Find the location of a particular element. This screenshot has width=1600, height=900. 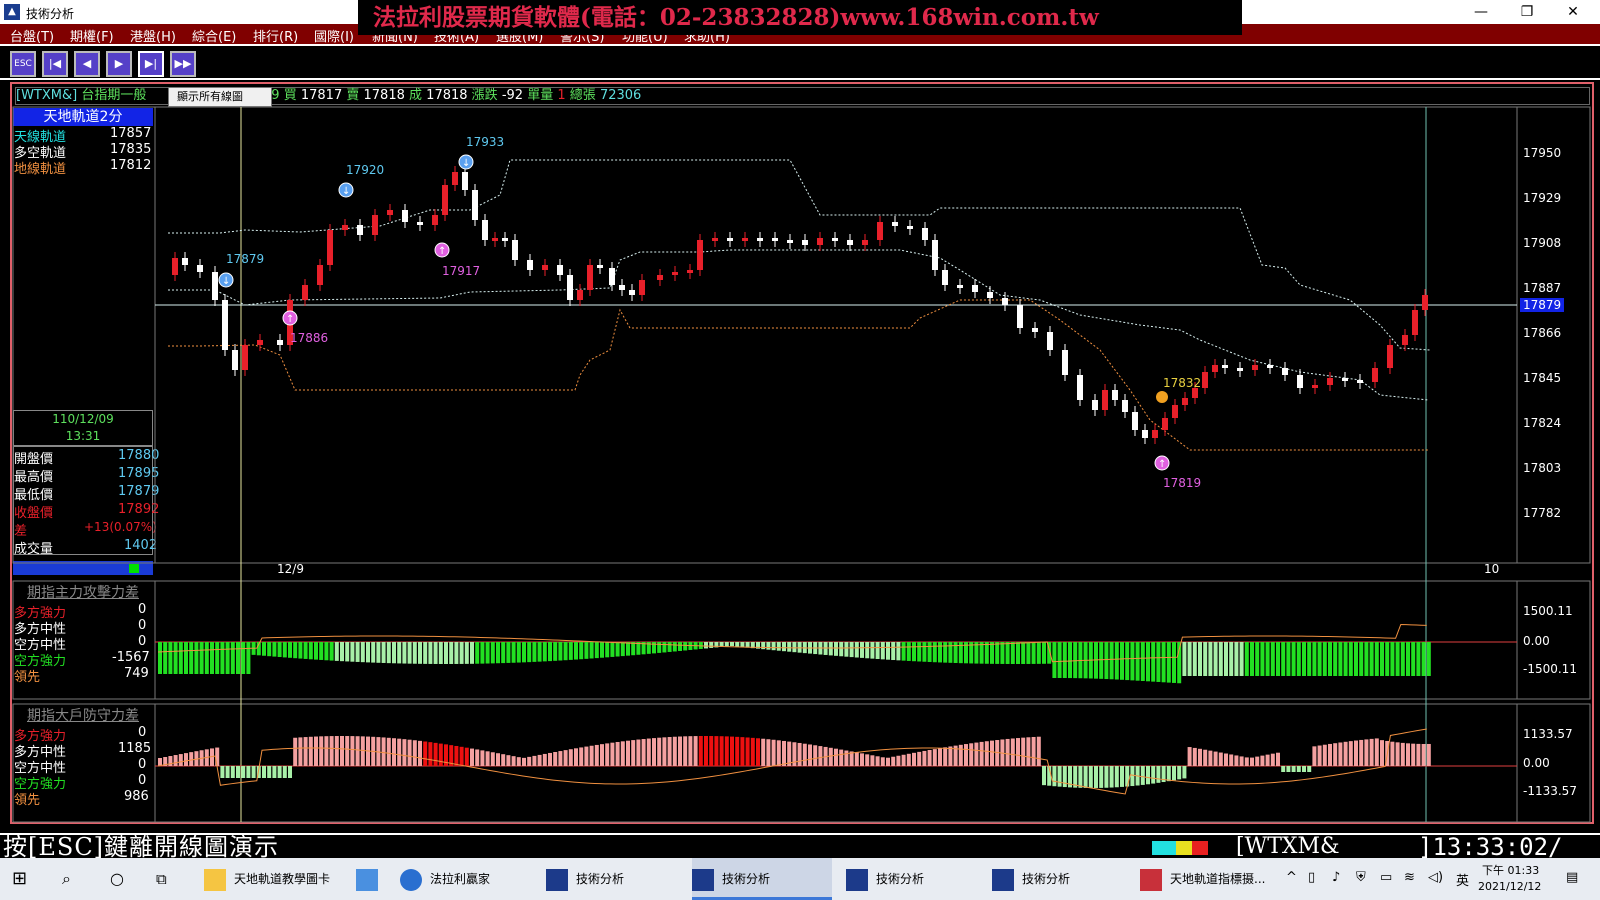

taskbar-item-tech4: 技術分析 is located at coordinates (1057, 879).